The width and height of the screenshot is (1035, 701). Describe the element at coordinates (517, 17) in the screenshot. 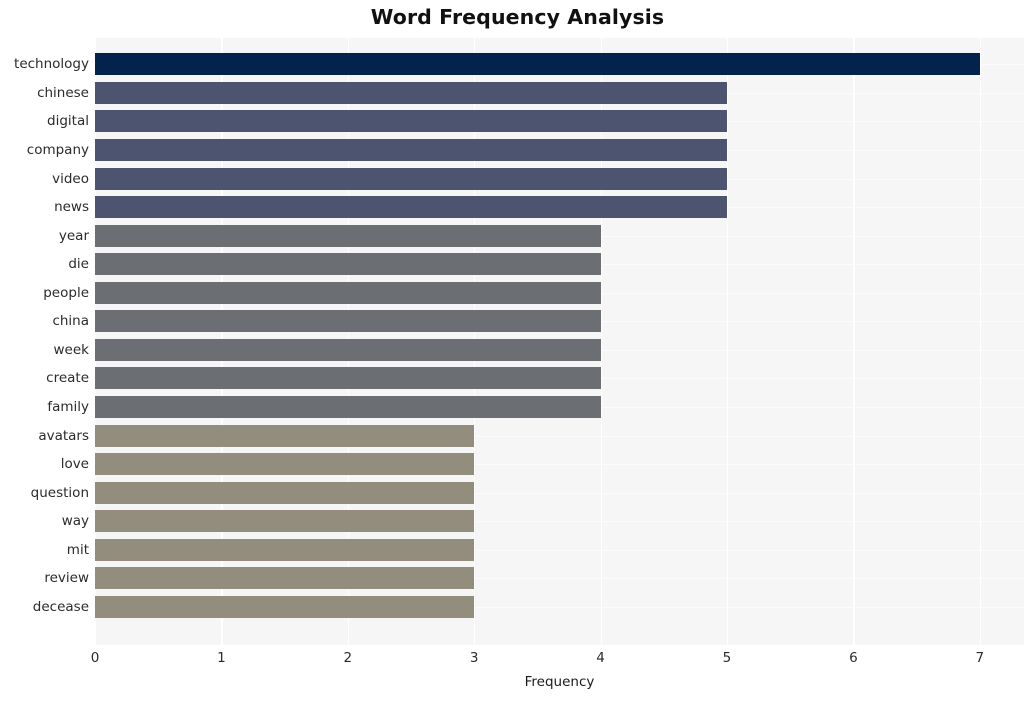

I see `chart-title: Word Frequency Analysis` at that location.